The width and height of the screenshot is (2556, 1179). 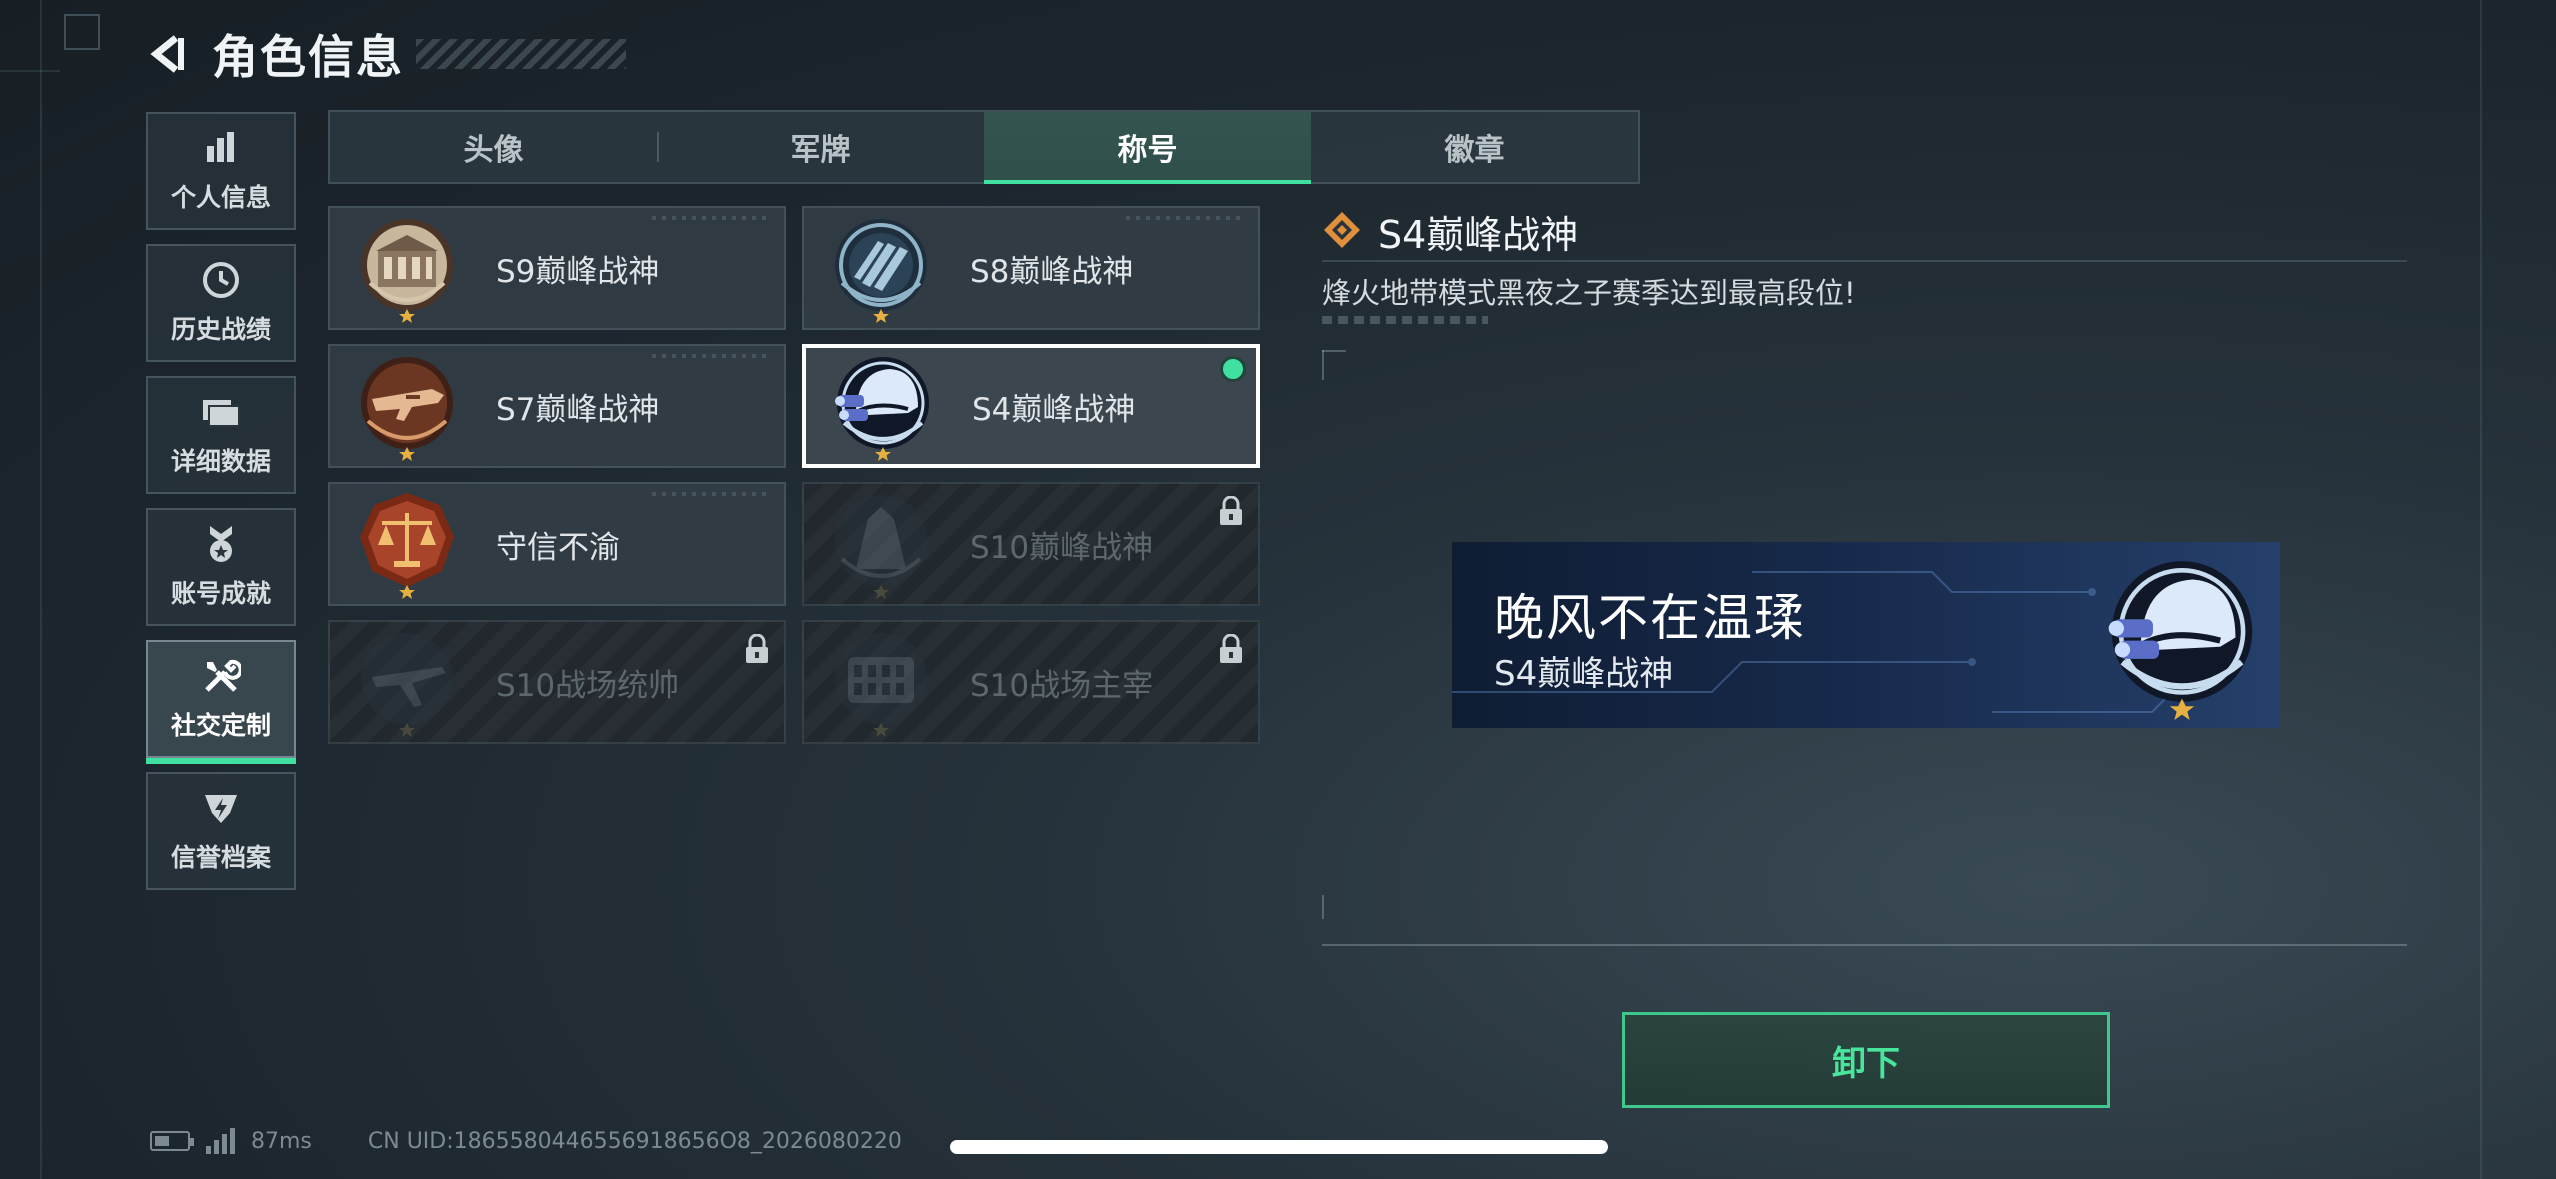 I want to click on title-name: S10战场主宰, so click(x=1062, y=685).